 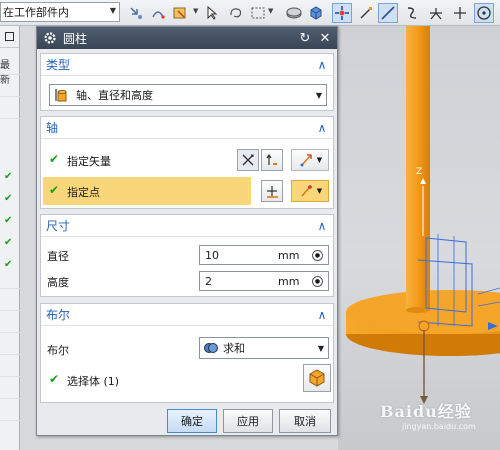 What do you see at coordinates (187, 65) in the screenshot?
I see `type-section-header: 类型 ∧` at bounding box center [187, 65].